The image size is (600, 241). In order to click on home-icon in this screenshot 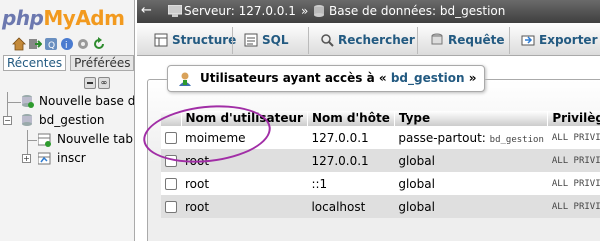, I will do `click(19, 44)`.